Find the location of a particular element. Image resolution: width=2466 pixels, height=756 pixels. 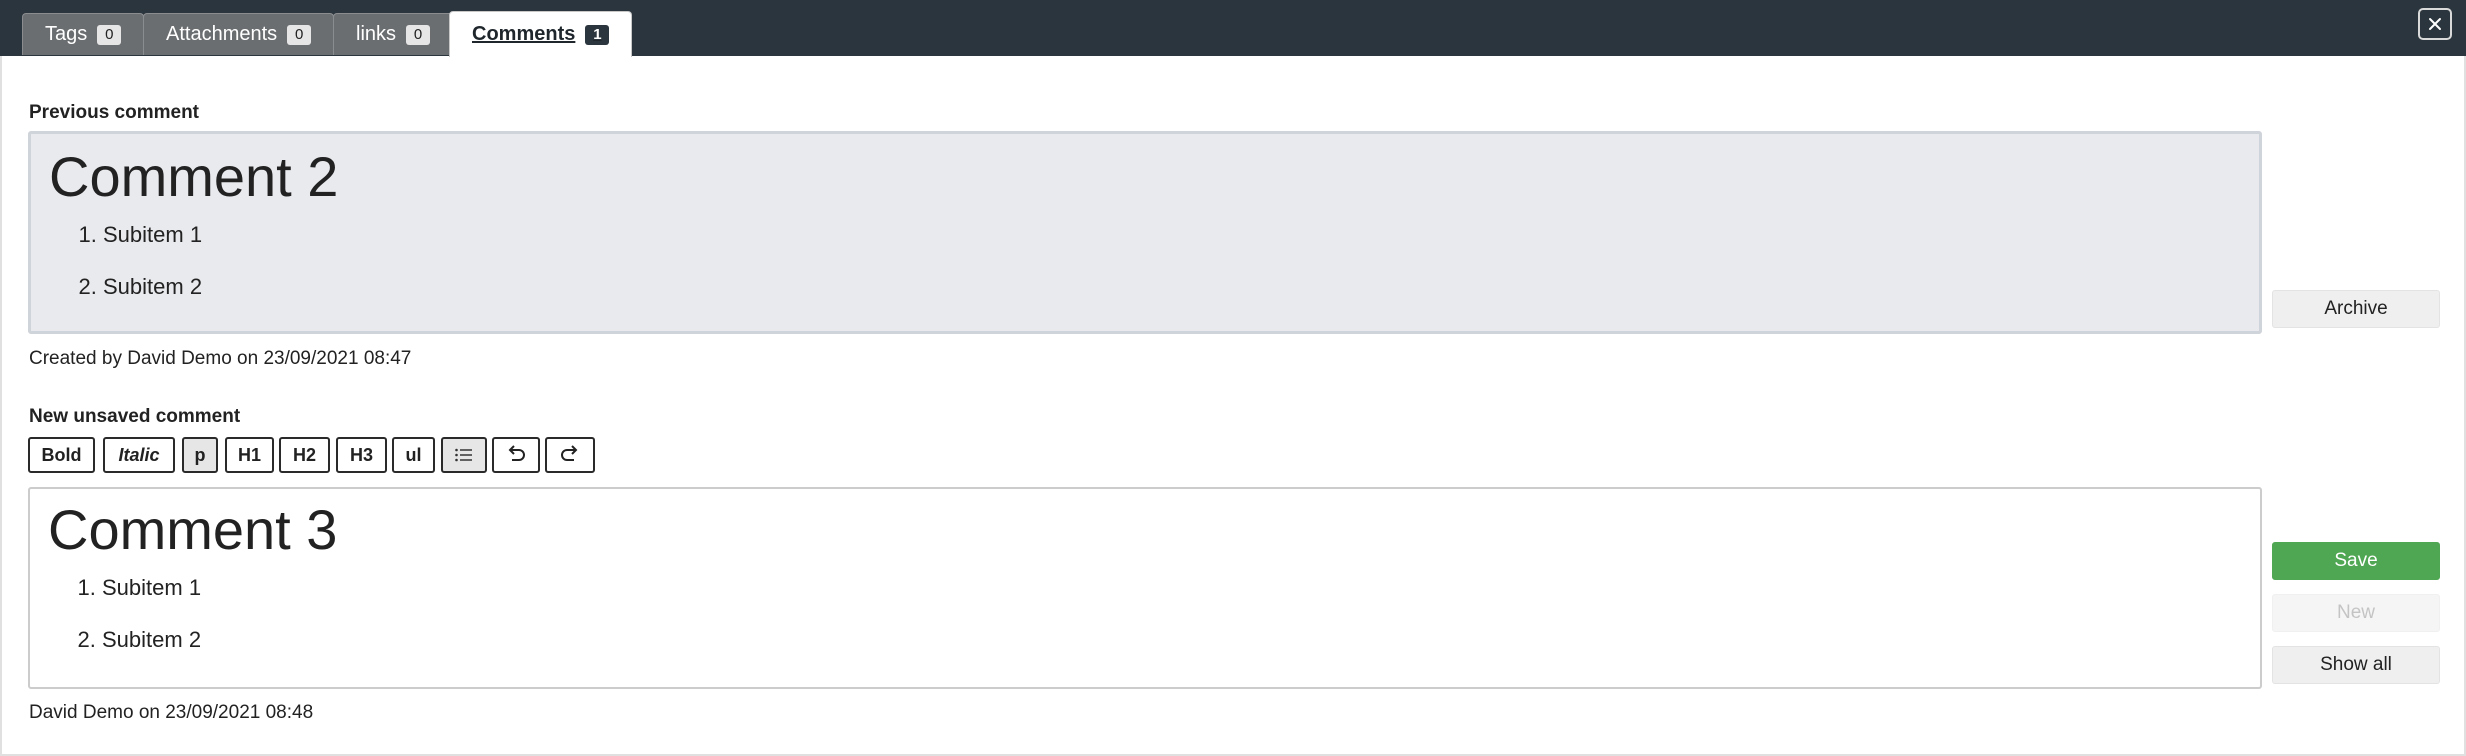

tab-attachments: Attachments 0 is located at coordinates (239, 34).